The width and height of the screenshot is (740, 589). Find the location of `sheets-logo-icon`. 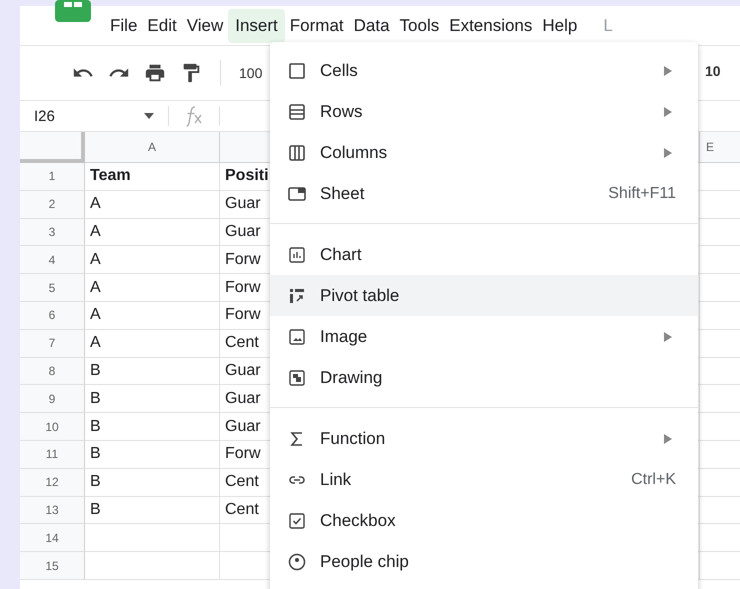

sheets-logo-icon is located at coordinates (73, 11).